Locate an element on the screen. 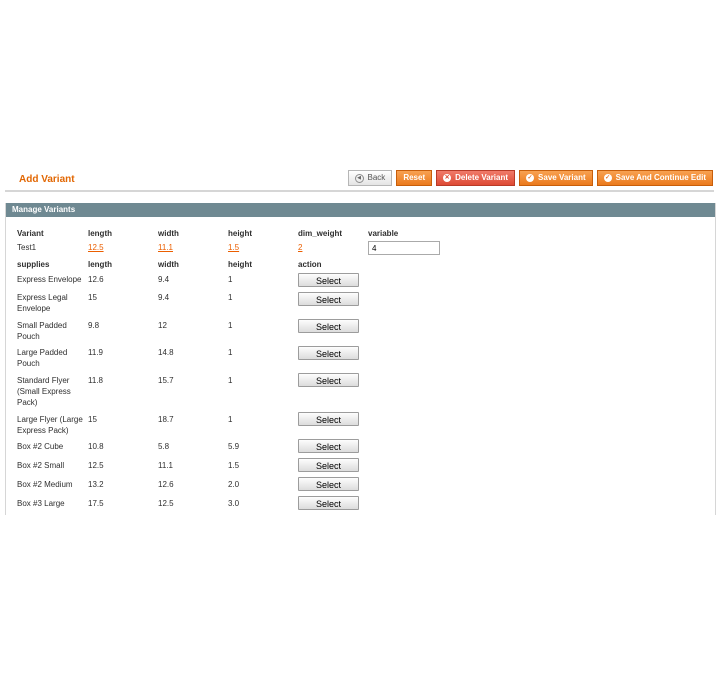 This screenshot has width=725, height=680. height-col-header: height is located at coordinates (240, 233).